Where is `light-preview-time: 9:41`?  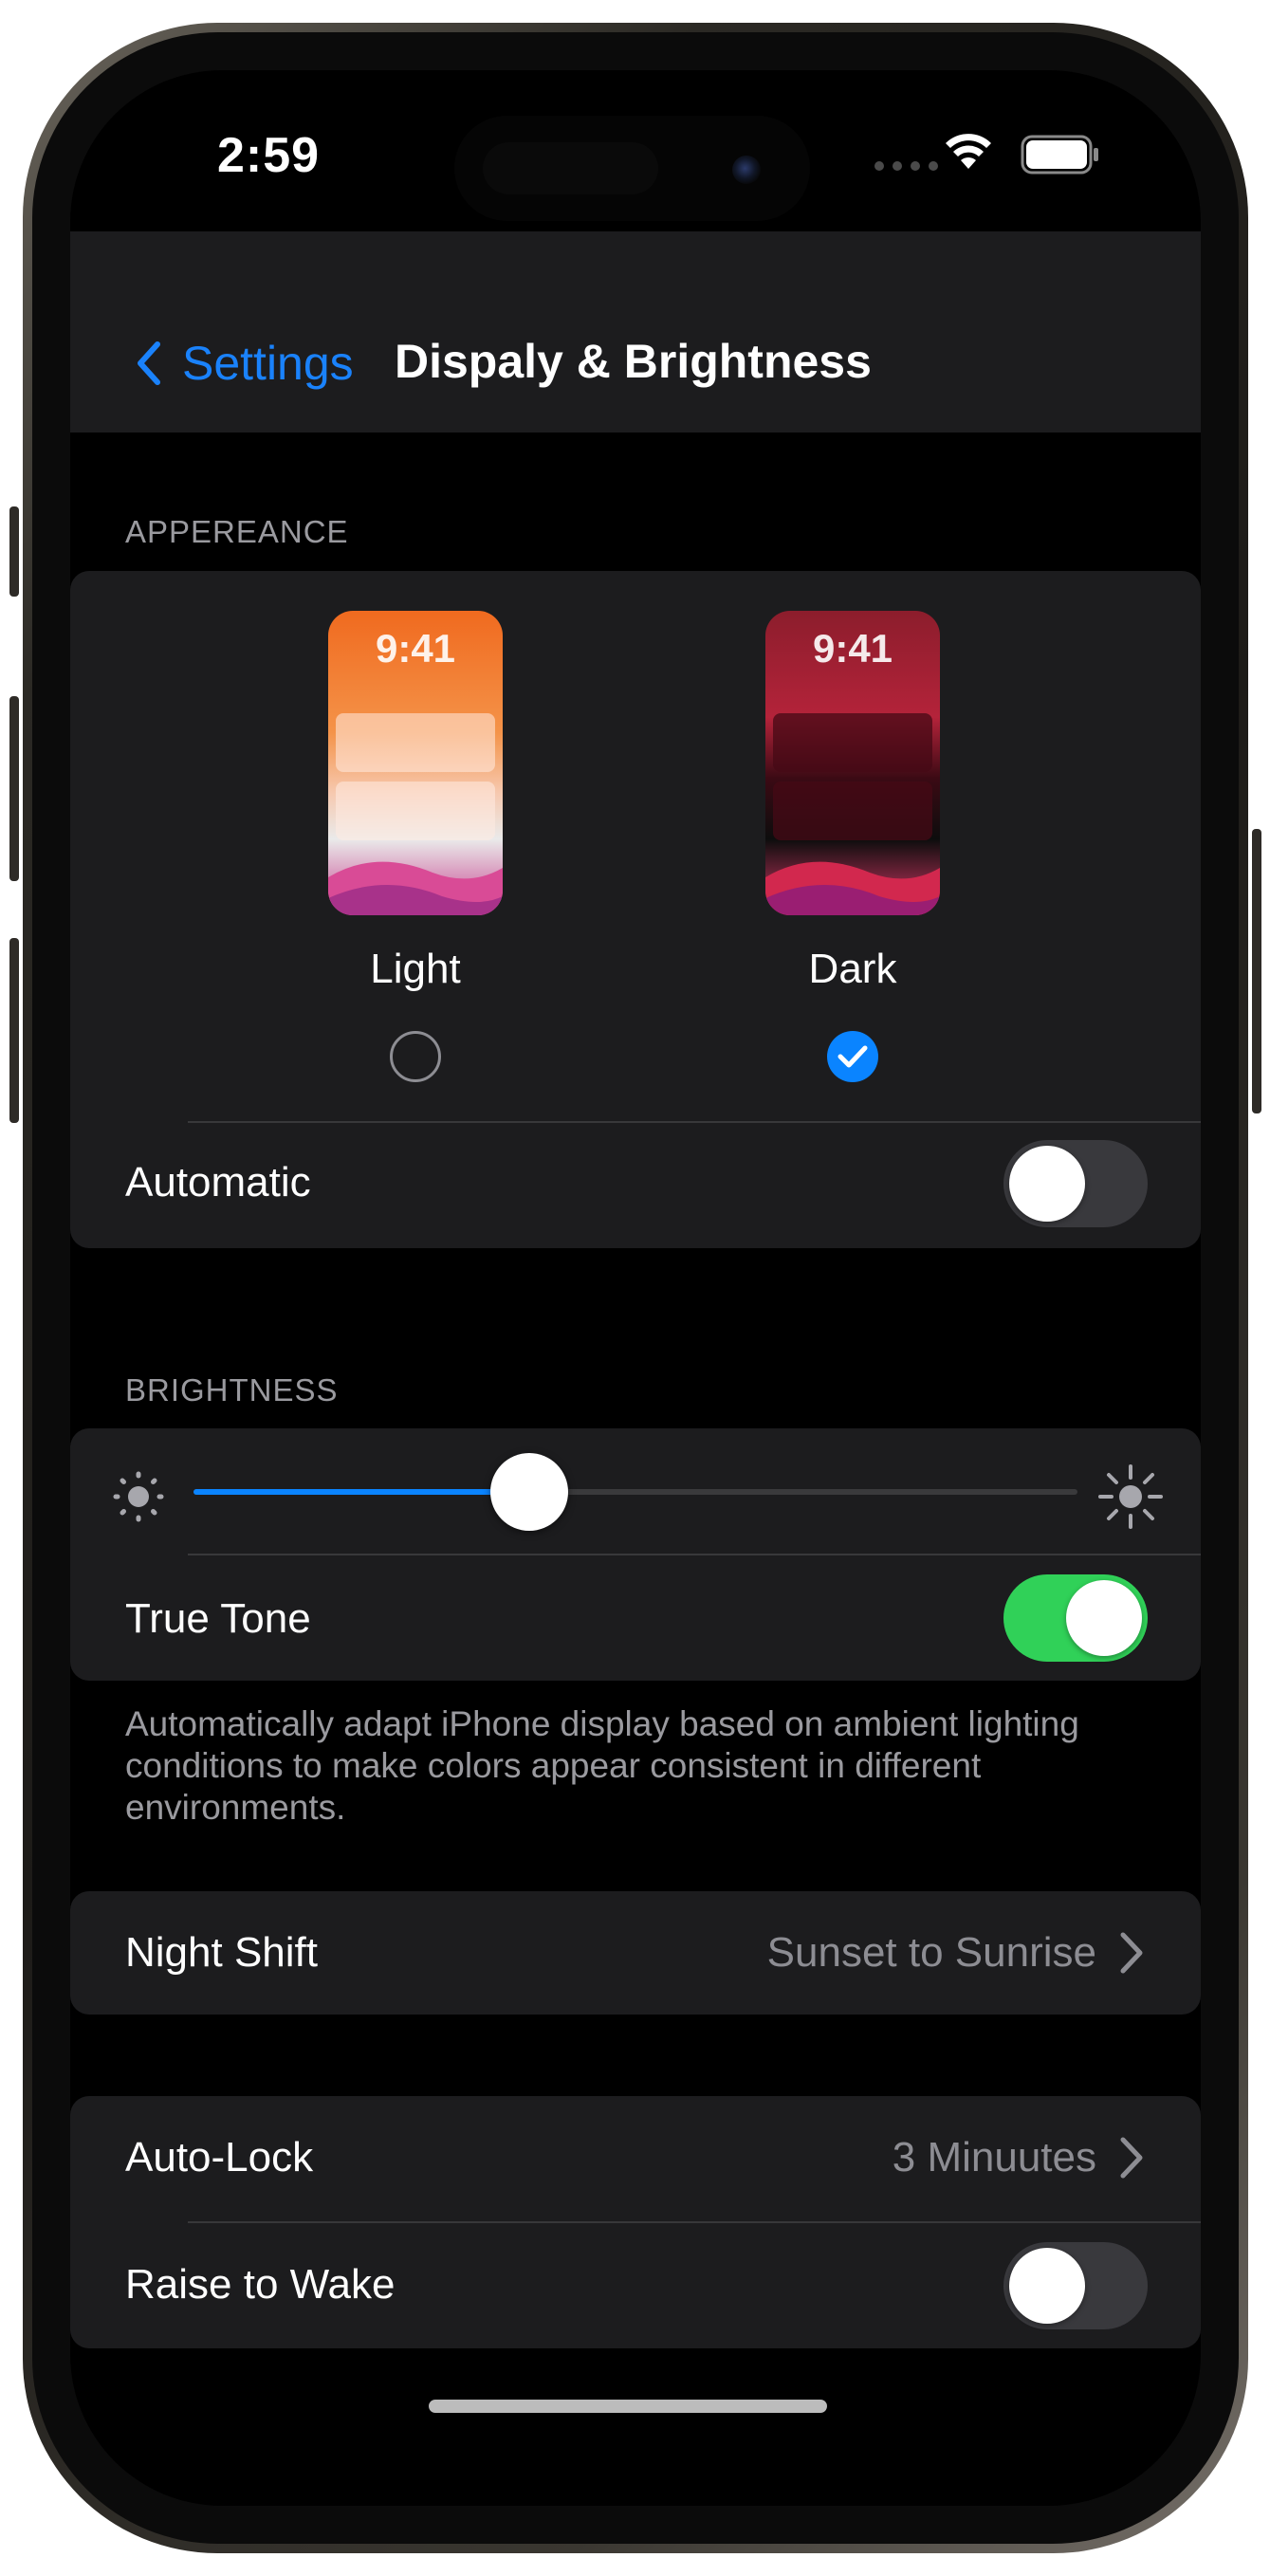 light-preview-time: 9:41 is located at coordinates (415, 648).